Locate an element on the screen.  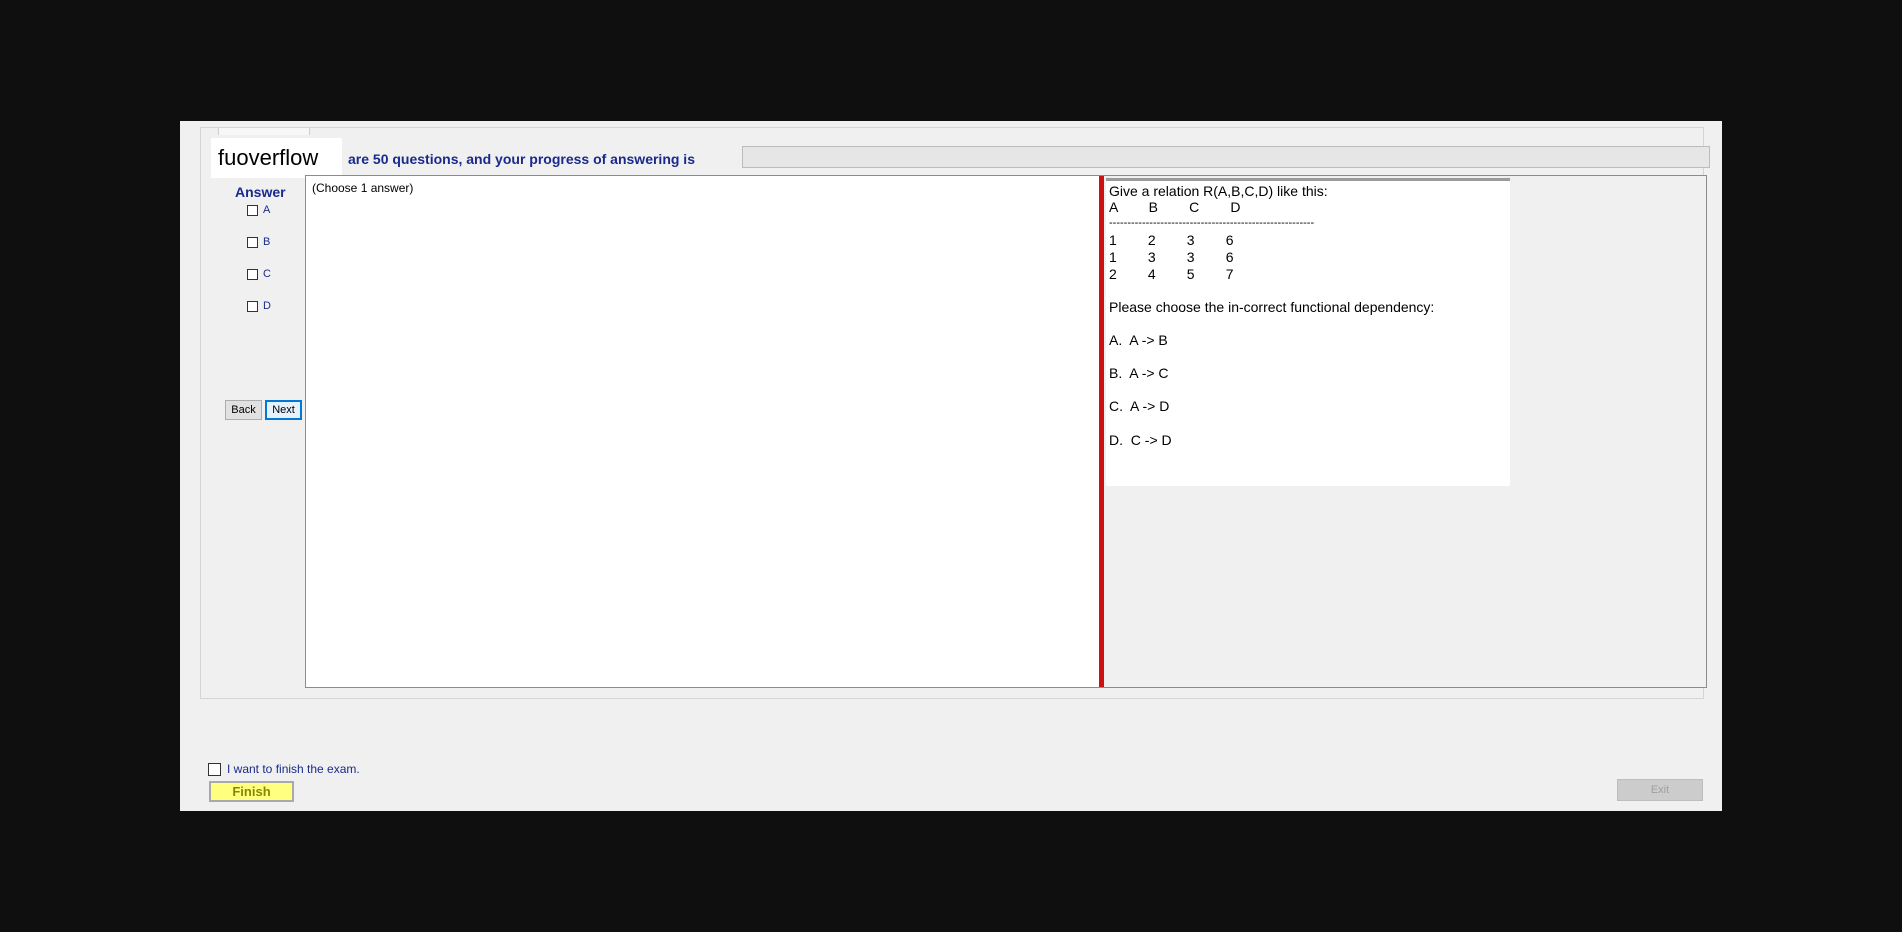
choose-answer-label: (Choose 1 answer) is located at coordinates (363, 188).